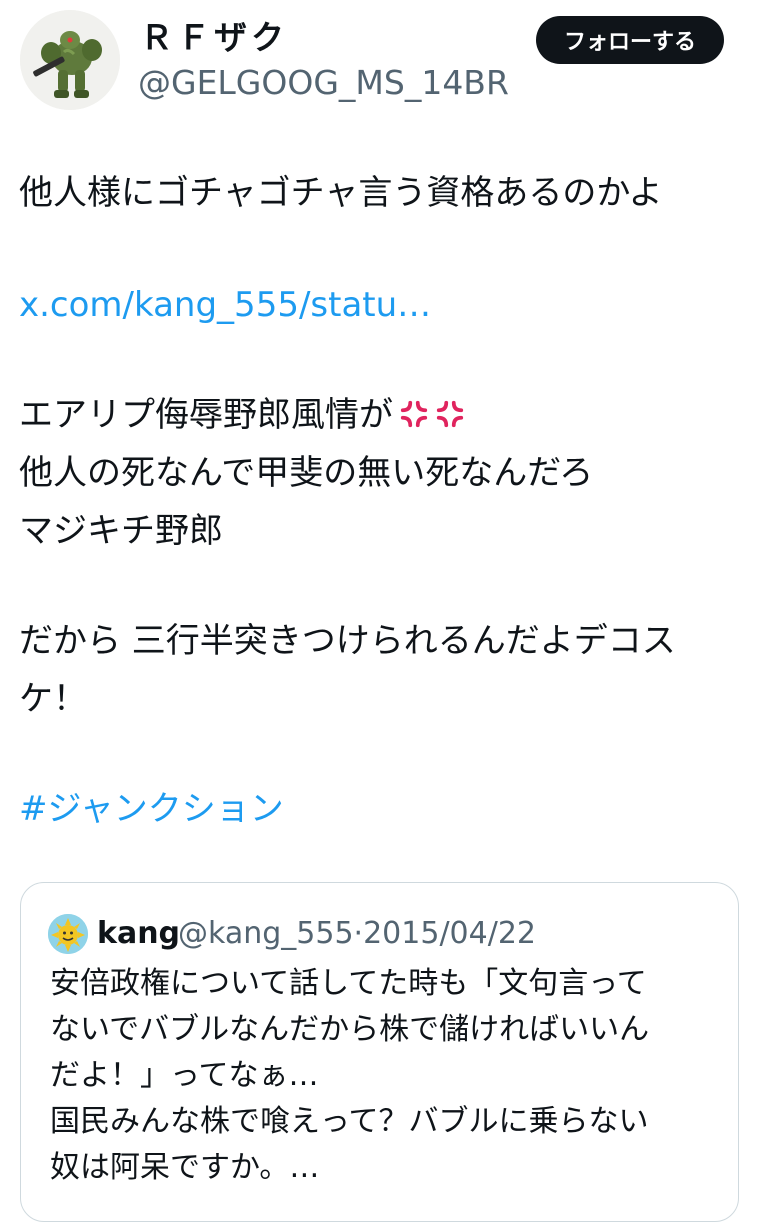  I want to click on quoted-author-handle: @kang_555, so click(266, 933).